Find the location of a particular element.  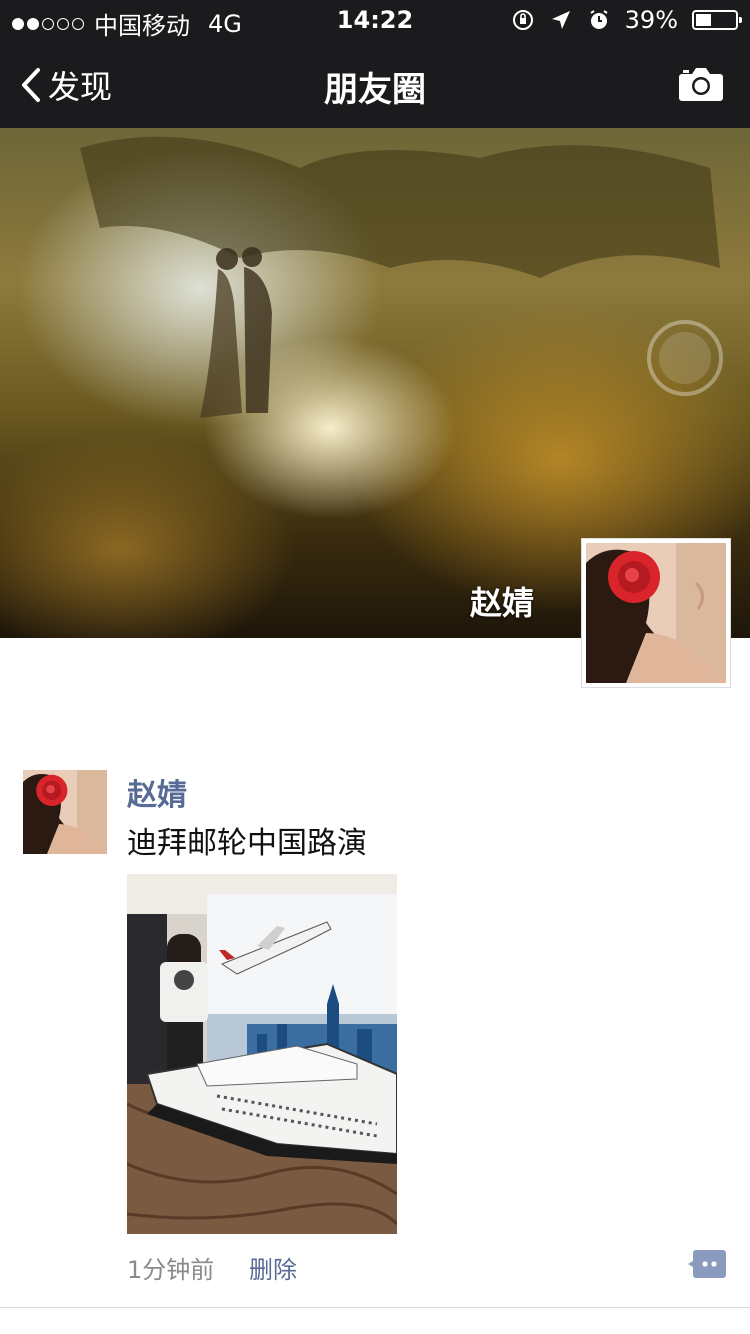

battery-icon is located at coordinates (717, 20).